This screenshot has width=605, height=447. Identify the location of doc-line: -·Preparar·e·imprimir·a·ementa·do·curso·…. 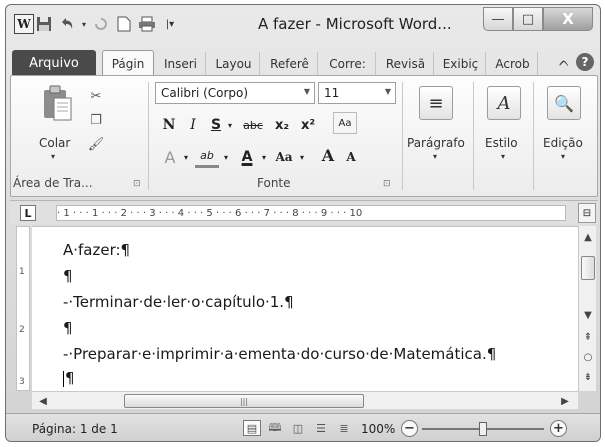
(279, 354).